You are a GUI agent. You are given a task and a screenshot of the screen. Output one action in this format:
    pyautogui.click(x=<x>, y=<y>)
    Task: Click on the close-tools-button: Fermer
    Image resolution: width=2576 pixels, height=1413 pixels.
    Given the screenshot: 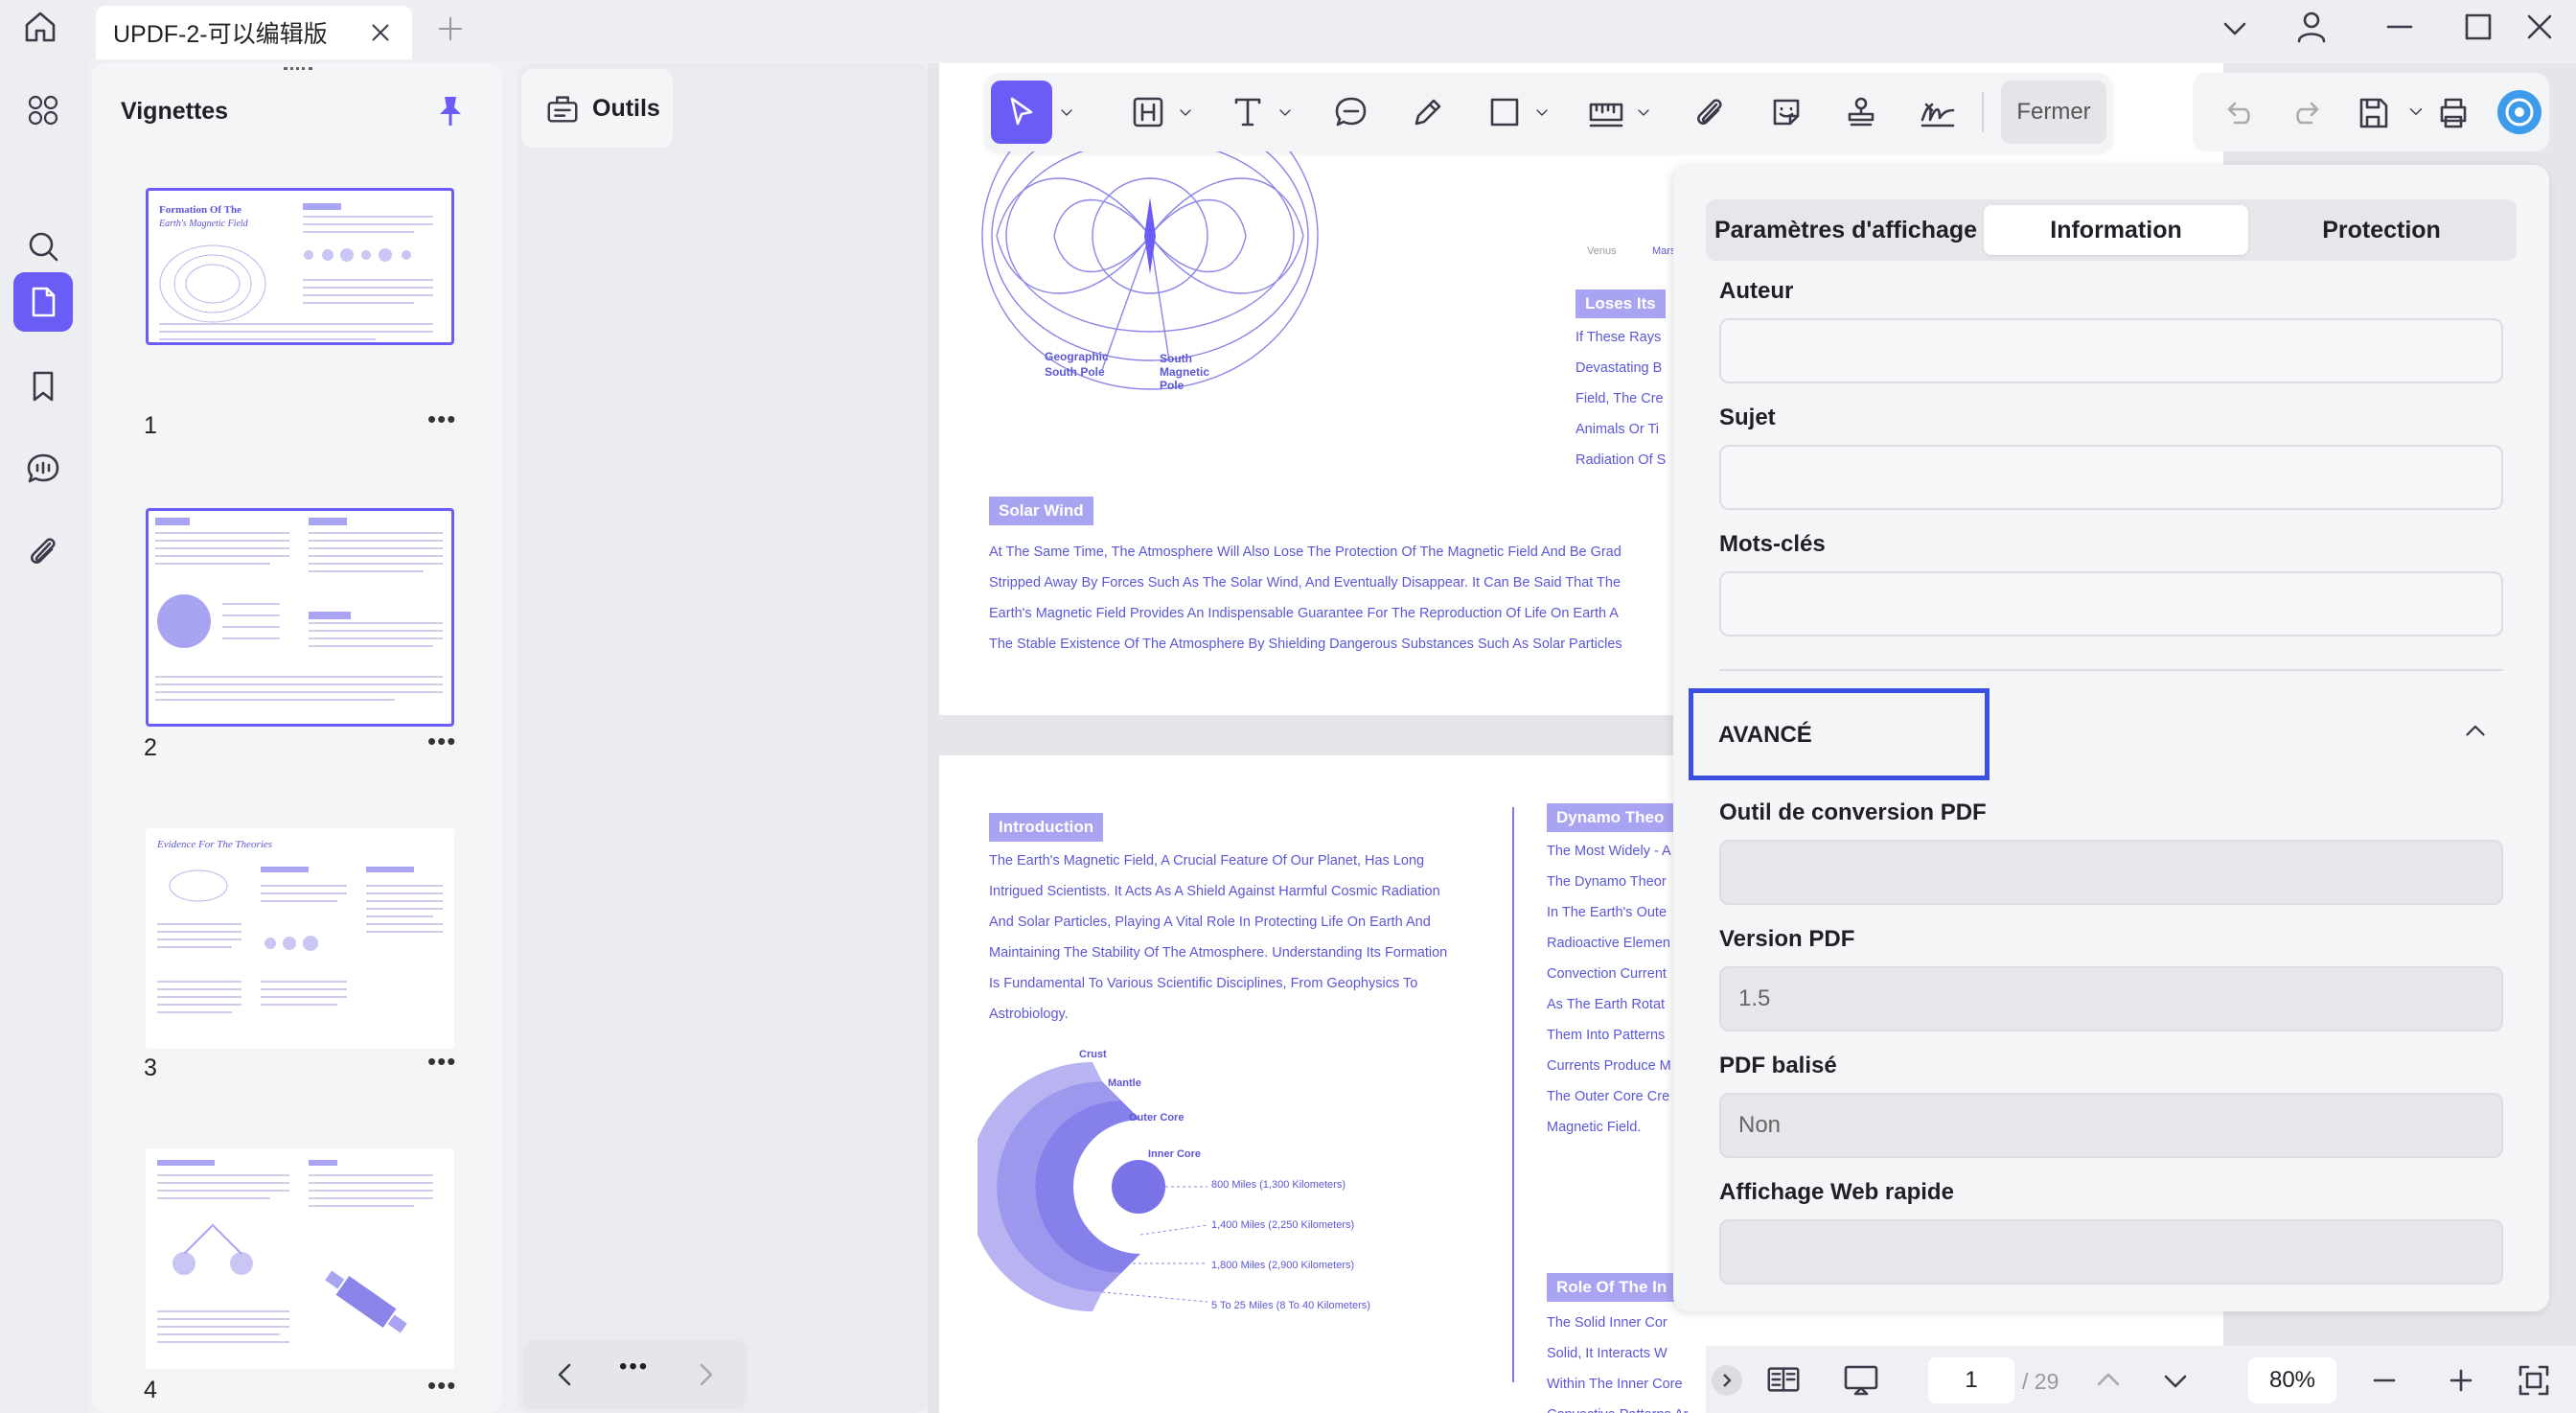 What is the action you would take?
    pyautogui.click(x=2053, y=113)
    